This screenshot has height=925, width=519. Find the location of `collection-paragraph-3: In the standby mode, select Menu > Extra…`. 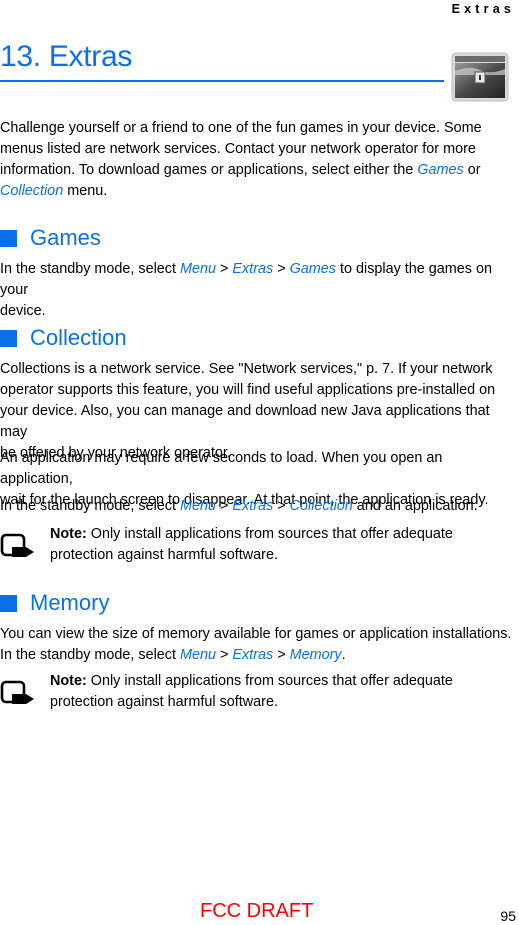

collection-paragraph-3: In the standby mode, select Menu > Extra… is located at coordinates (239, 506).